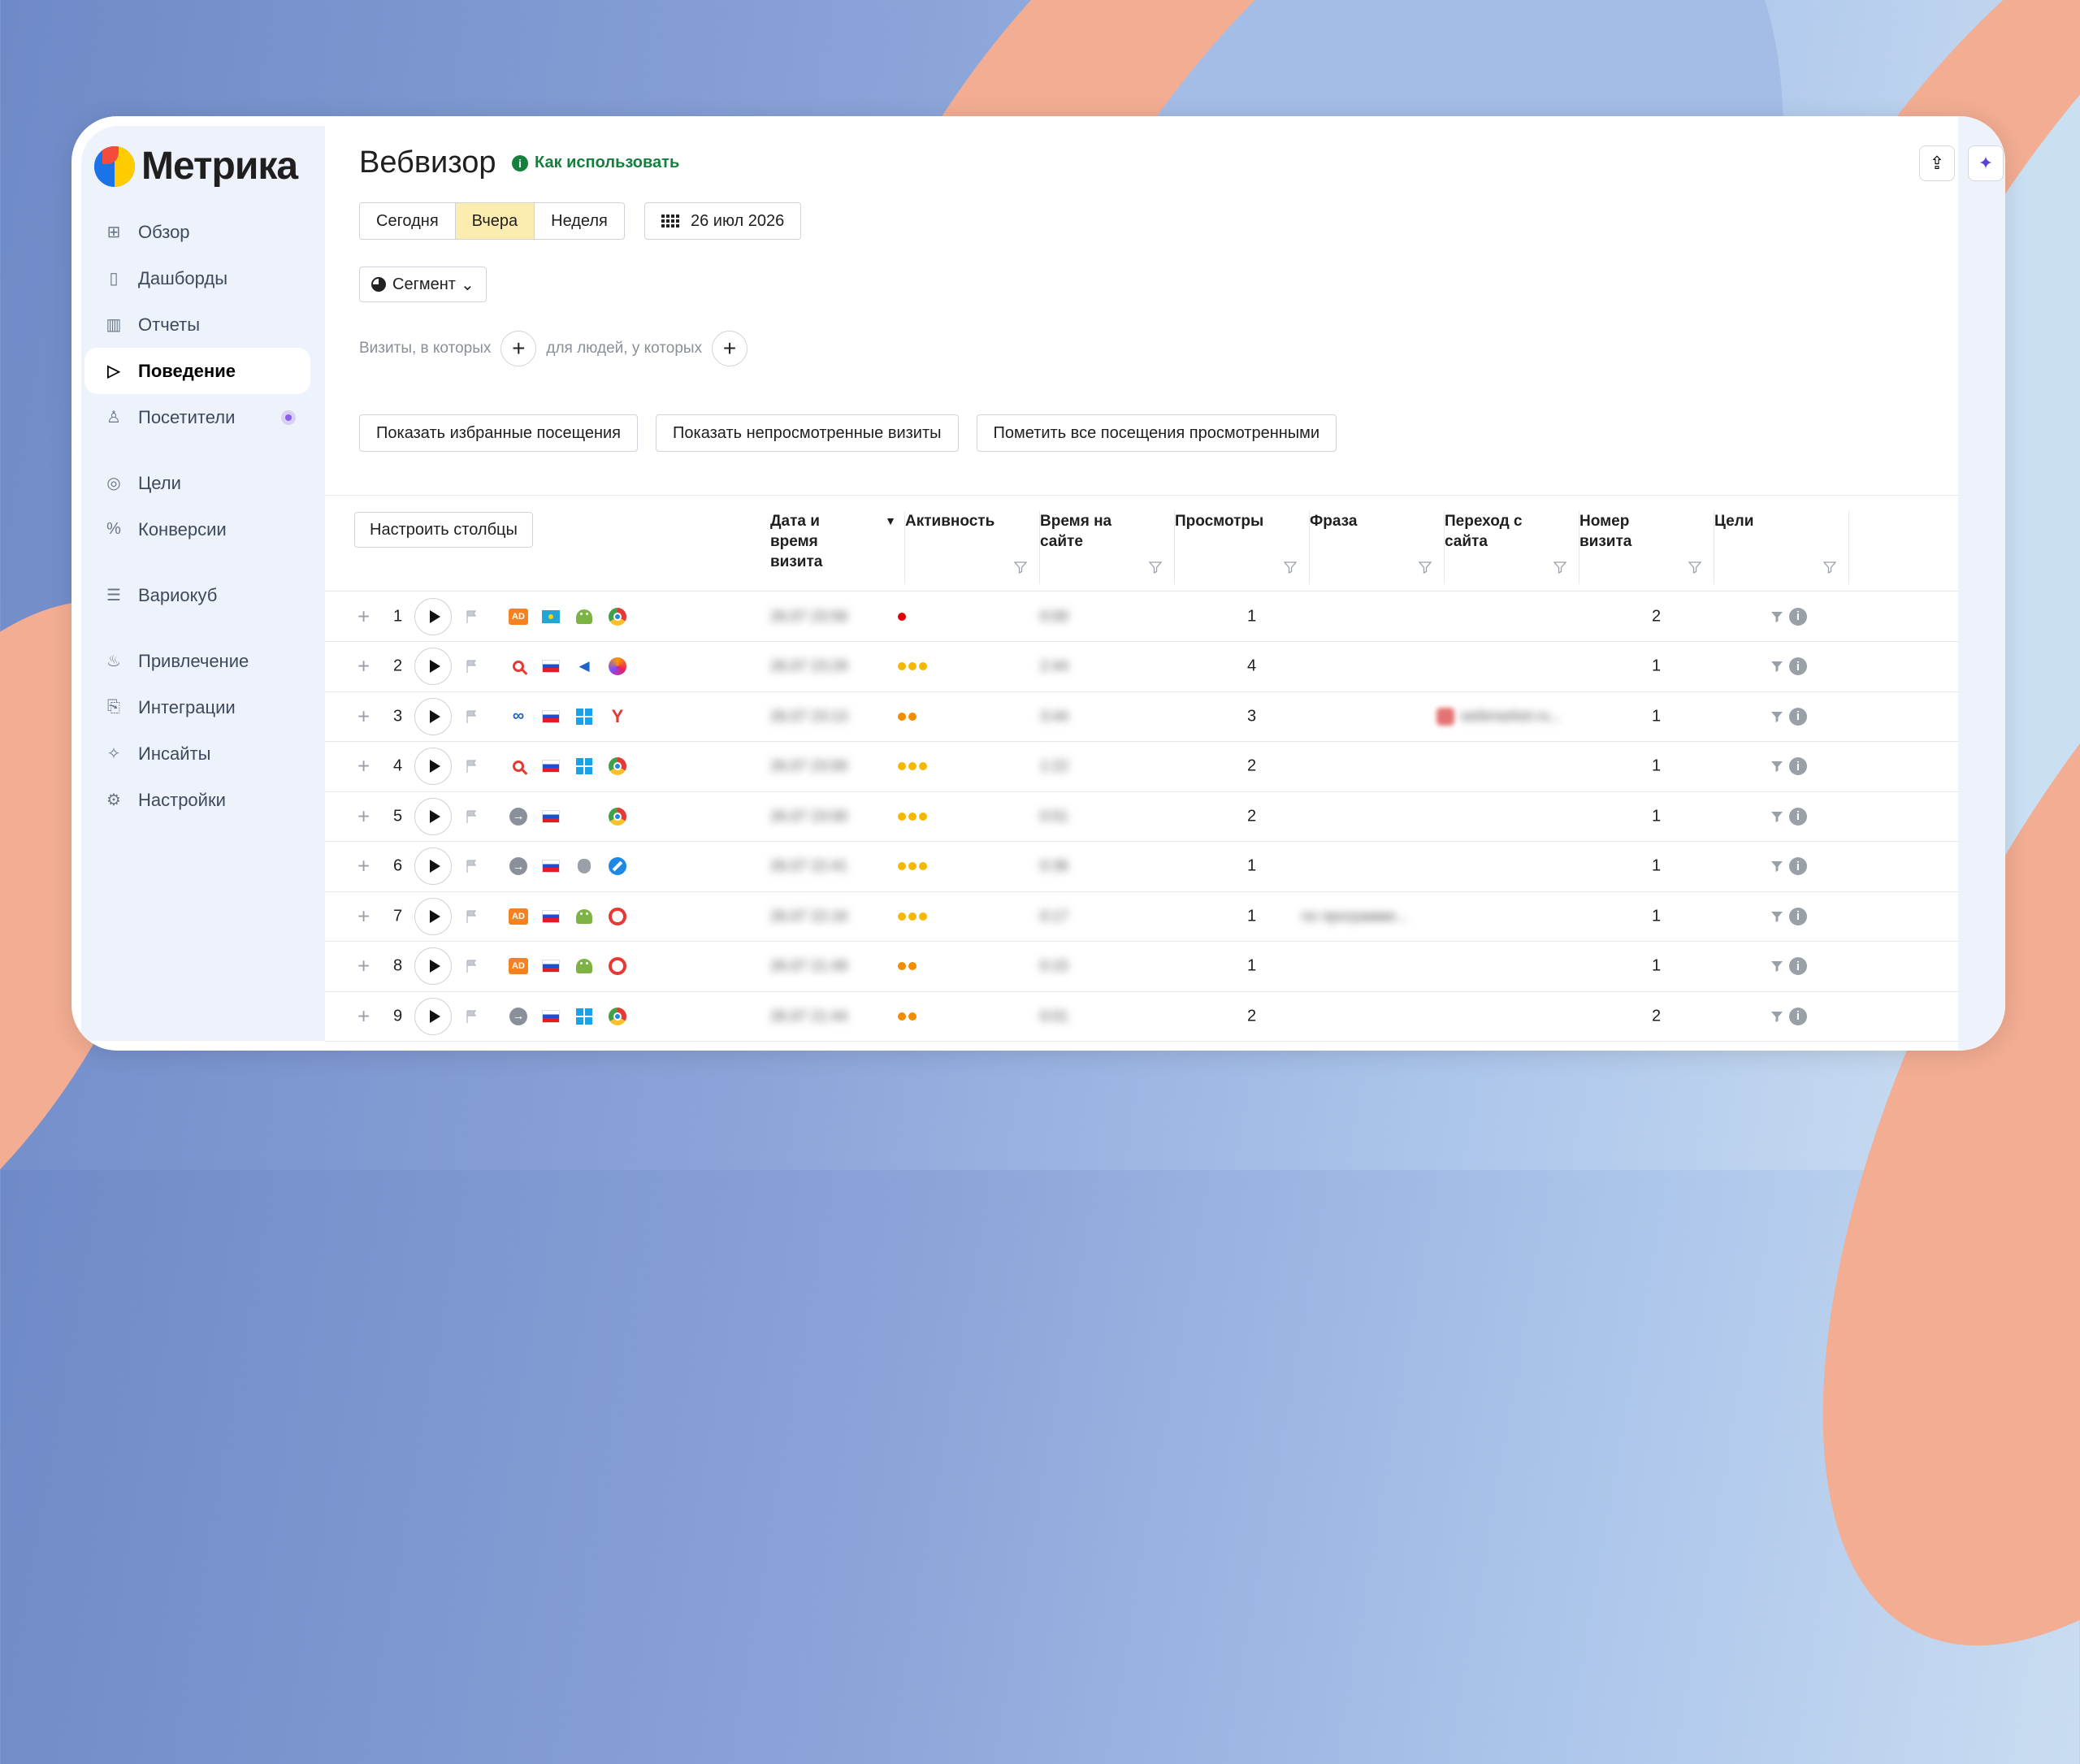  I want to click on assistant-button: ✦, so click(1986, 163).